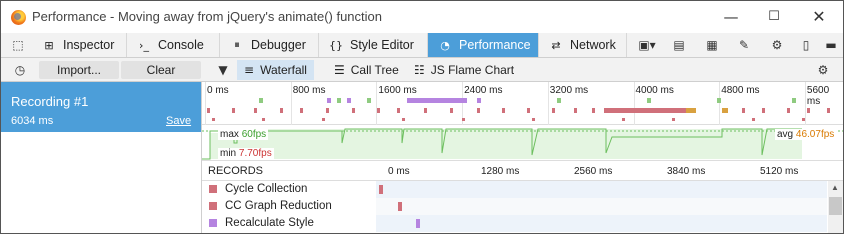  I want to click on overview-tick-label: 4000 ms, so click(654, 90).